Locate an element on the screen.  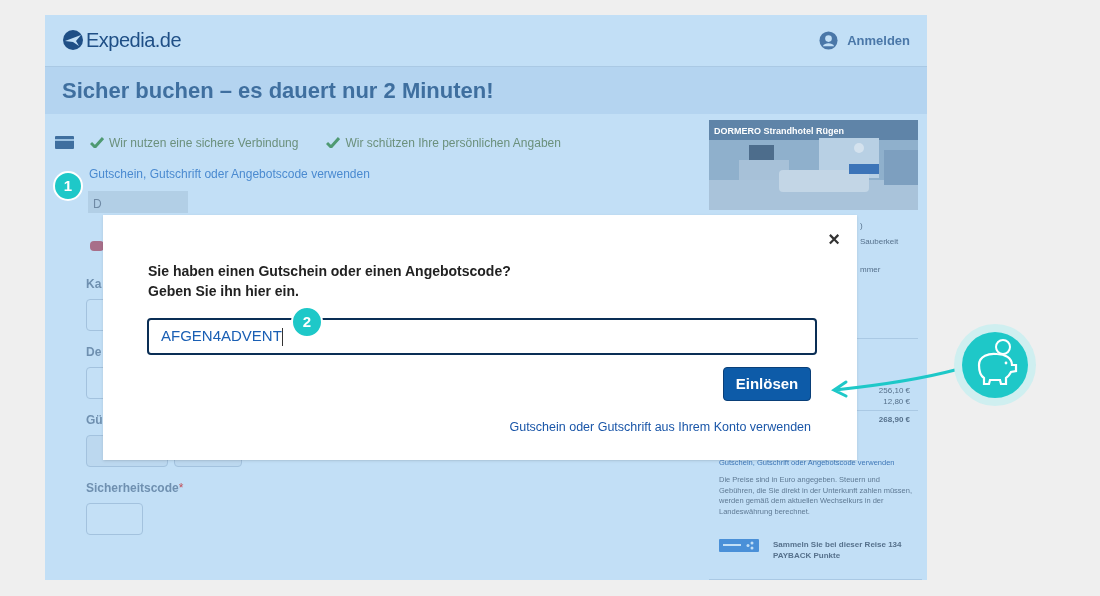
globe-plane-icon is located at coordinates (73, 40).